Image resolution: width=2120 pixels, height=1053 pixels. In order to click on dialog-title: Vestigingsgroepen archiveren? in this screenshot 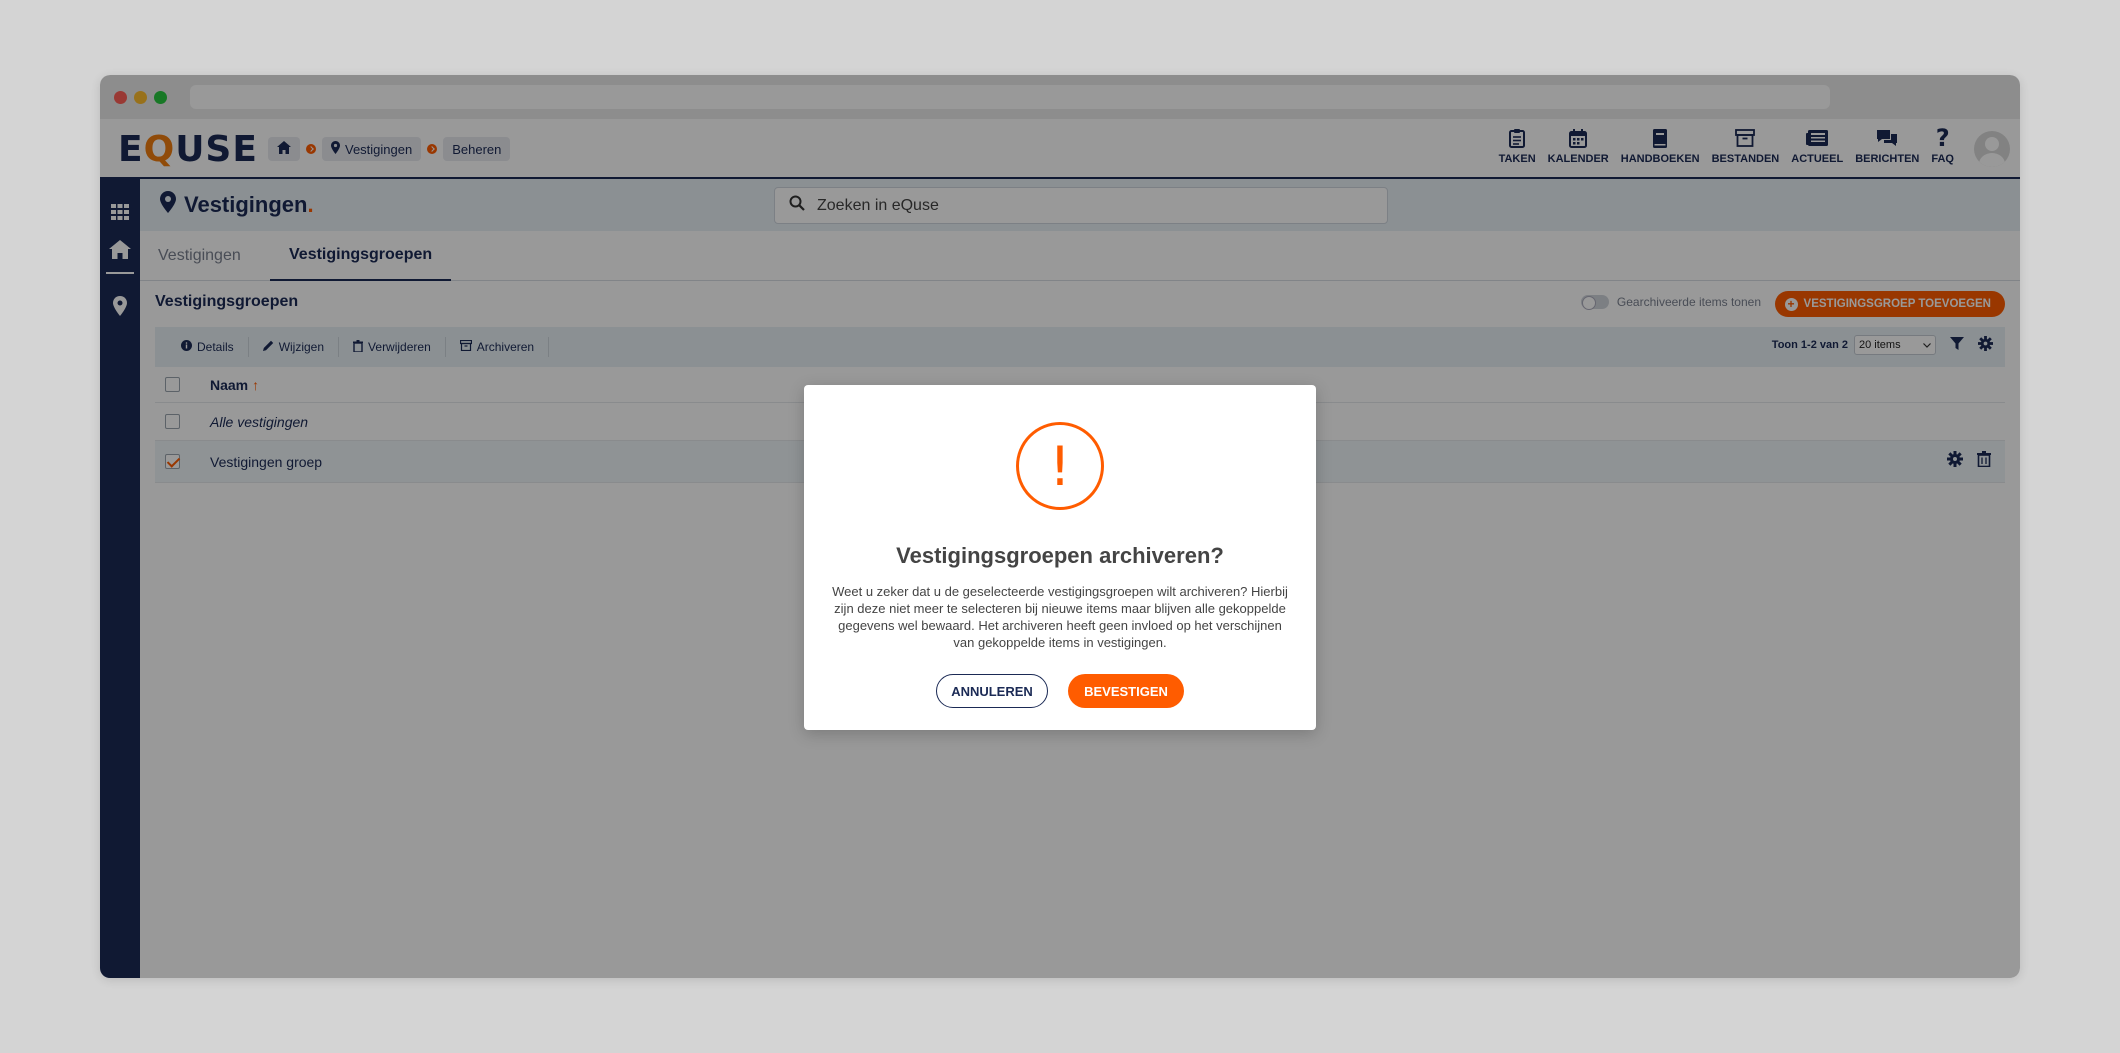, I will do `click(1060, 555)`.